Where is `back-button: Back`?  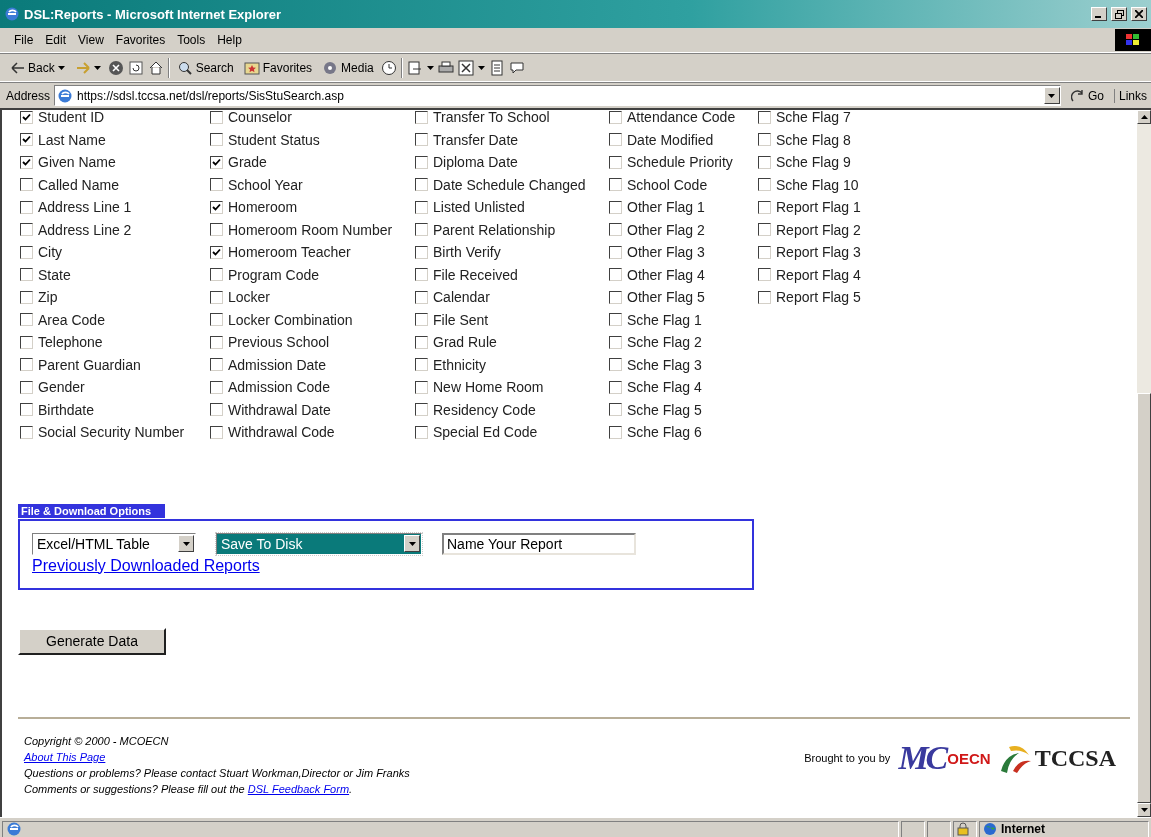 back-button: Back is located at coordinates (38, 67).